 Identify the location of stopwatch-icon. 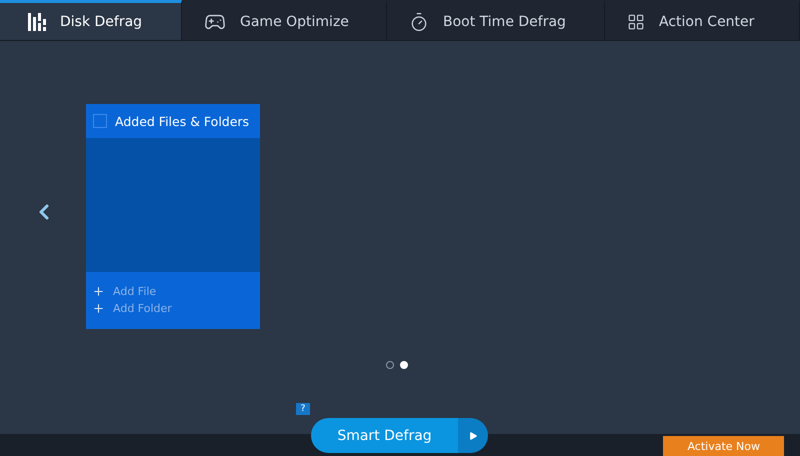
(419, 22).